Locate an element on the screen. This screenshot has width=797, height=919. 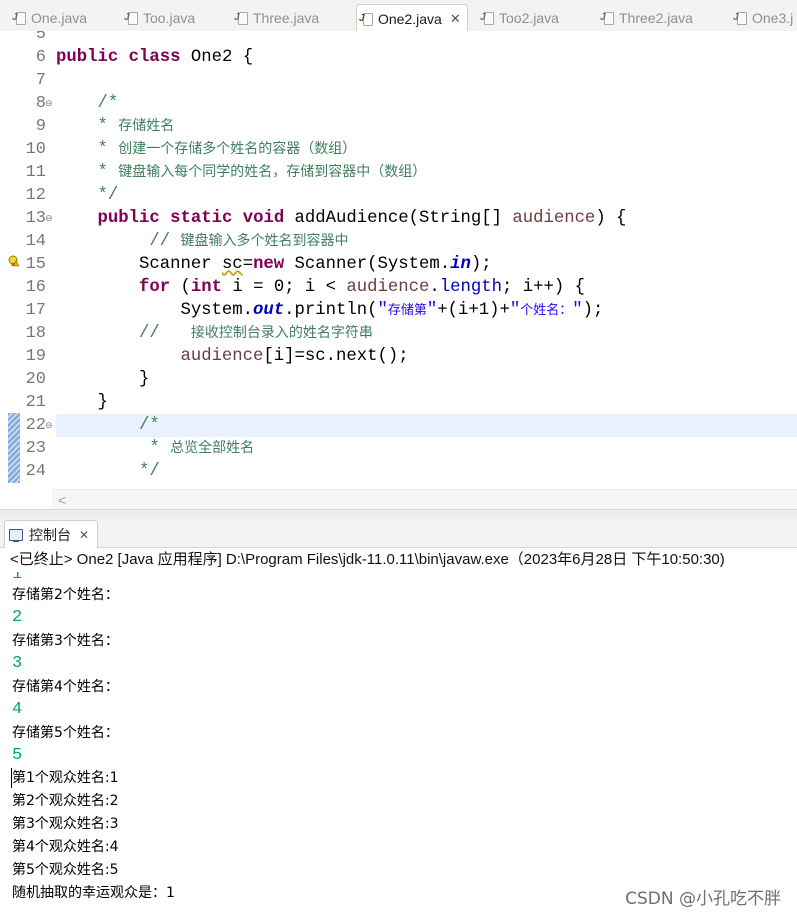
line-number: 17 is located at coordinates (35, 310).